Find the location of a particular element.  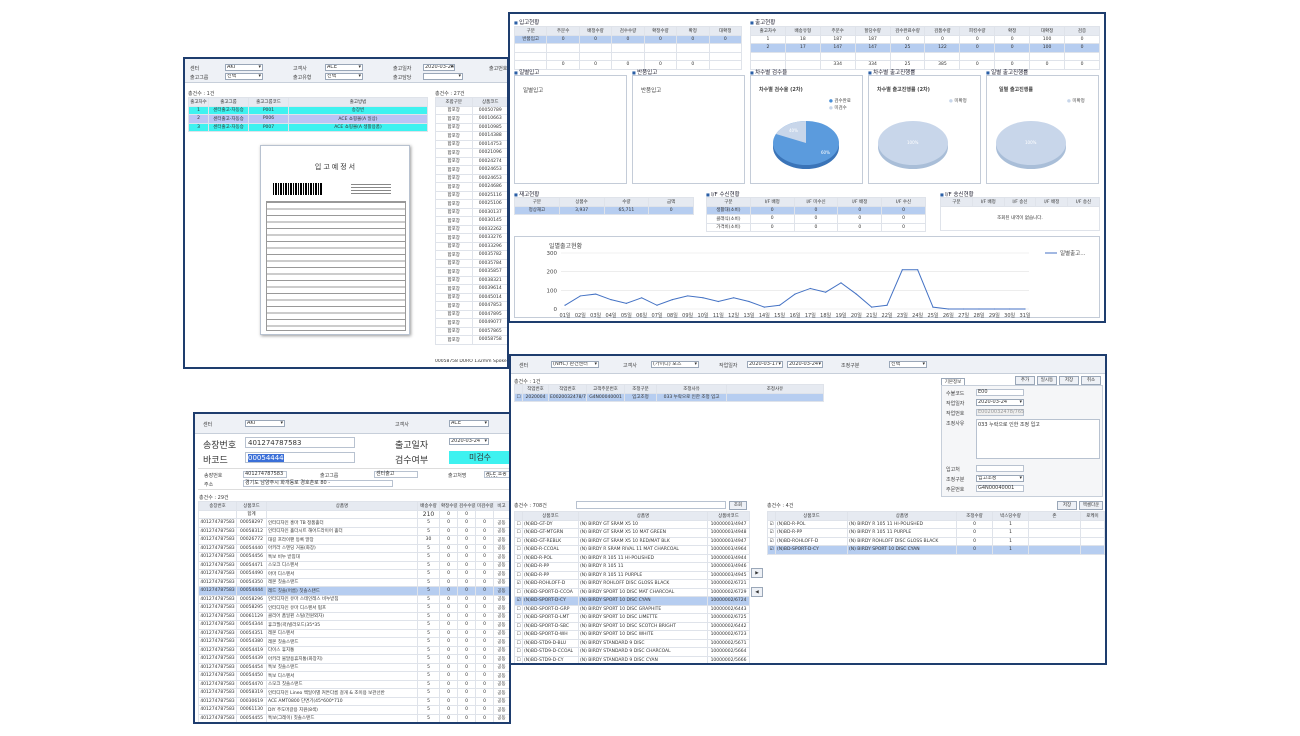

save-list-button: 저장 is located at coordinates (1067, 505).